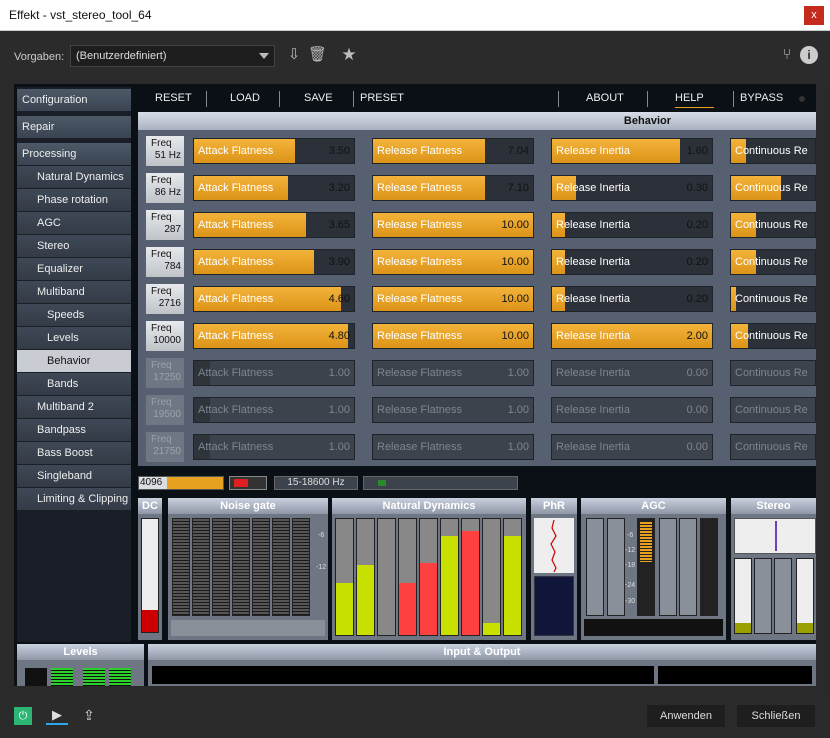 Image resolution: width=830 pixels, height=738 pixels. Describe the element at coordinates (274, 336) in the screenshot. I see `attack-flatness-slider: Attack Flatness 4.80` at that location.